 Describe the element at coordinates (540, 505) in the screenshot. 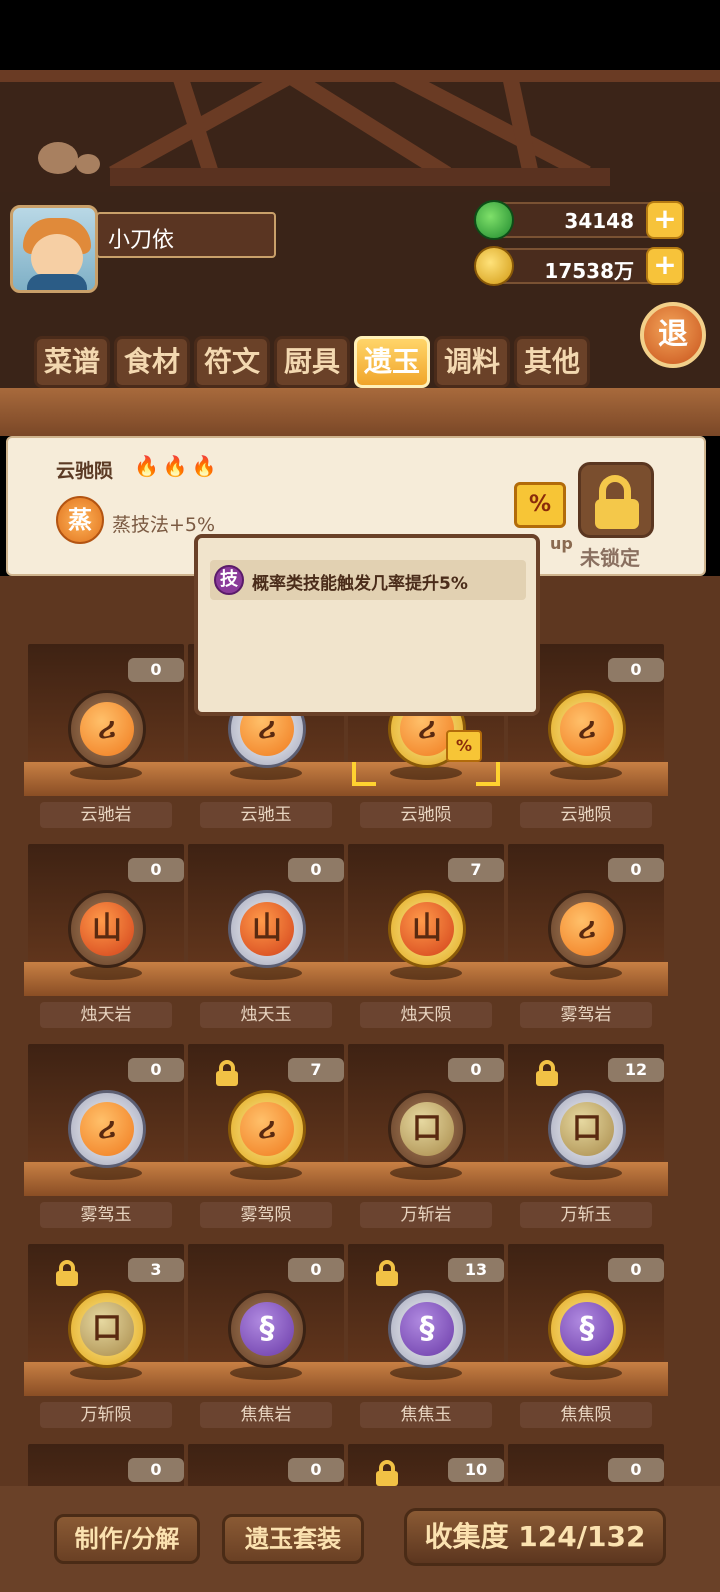

I see `percent-badge-icon: %` at that location.